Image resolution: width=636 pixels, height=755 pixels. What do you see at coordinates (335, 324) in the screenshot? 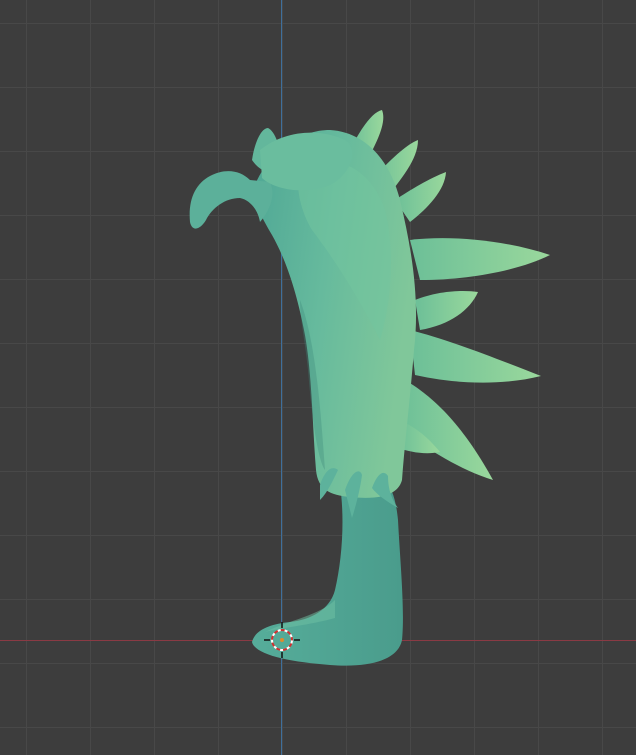
I see `torso` at bounding box center [335, 324].